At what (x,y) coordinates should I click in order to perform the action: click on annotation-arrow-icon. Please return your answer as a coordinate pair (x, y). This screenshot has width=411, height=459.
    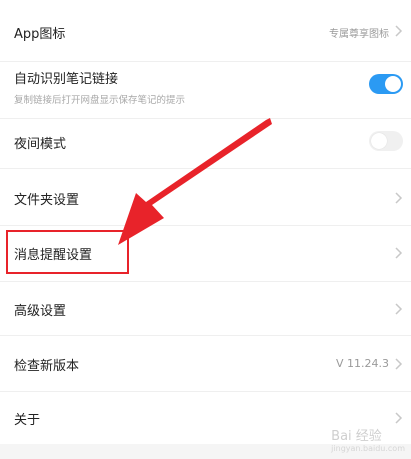
    Looking at the image, I should click on (195, 181).